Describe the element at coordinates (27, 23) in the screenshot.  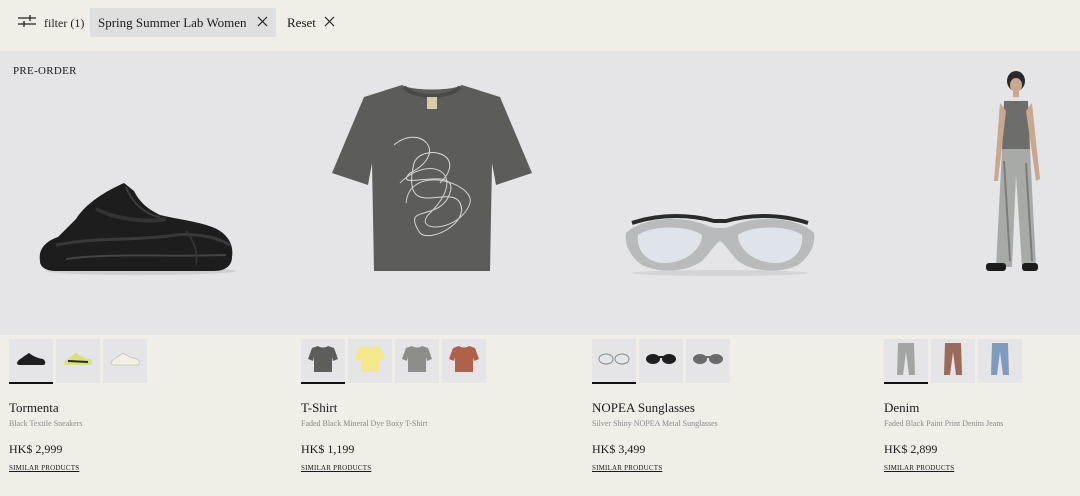
I see `sliders-icon` at that location.